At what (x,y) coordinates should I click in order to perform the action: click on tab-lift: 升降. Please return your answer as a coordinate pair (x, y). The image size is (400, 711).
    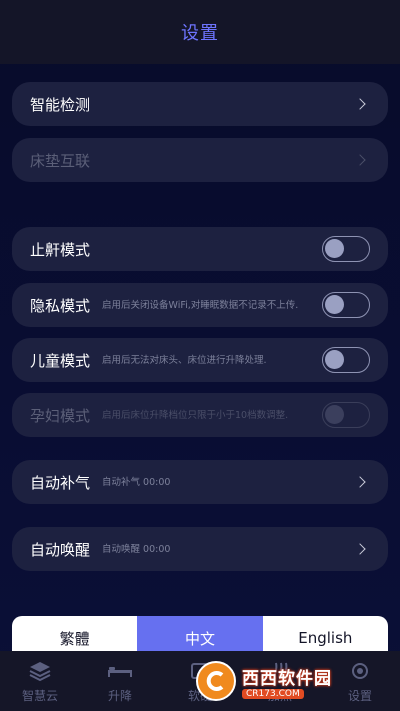
    Looking at the image, I should click on (120, 681).